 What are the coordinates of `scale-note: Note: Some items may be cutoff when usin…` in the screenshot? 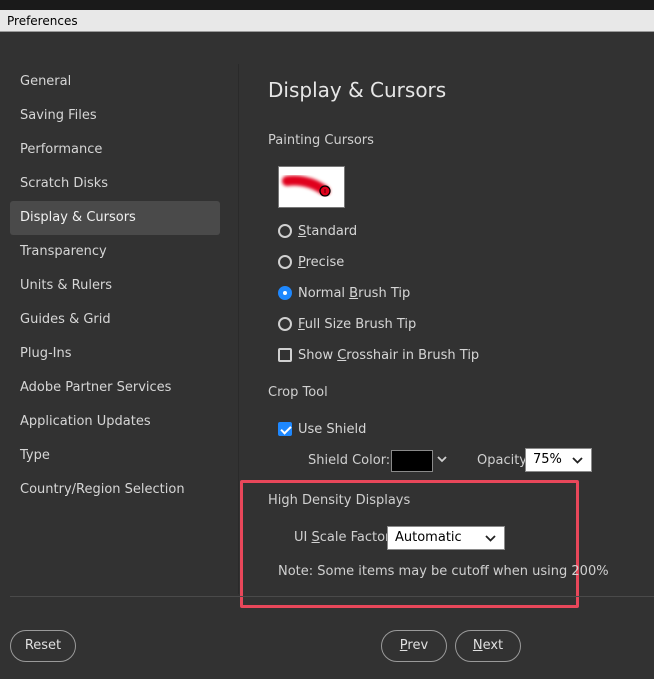 It's located at (443, 571).